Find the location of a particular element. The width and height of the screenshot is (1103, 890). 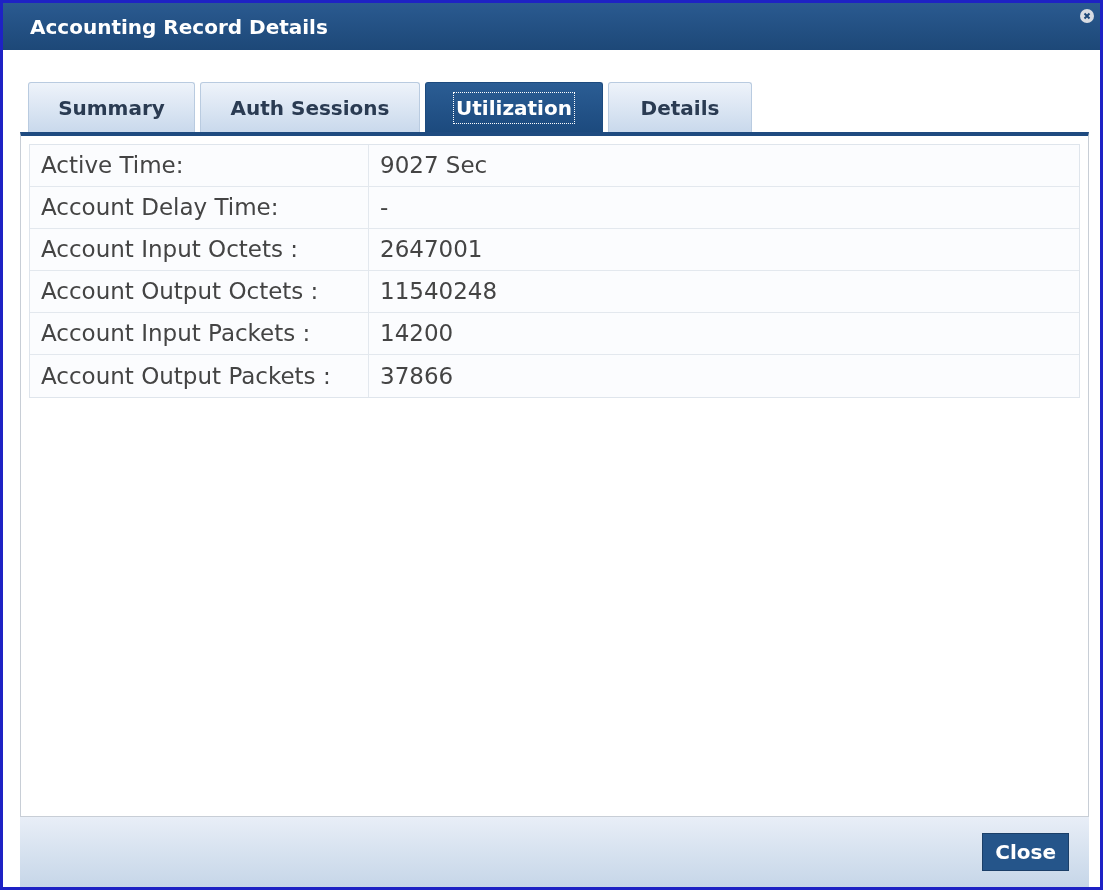

window-title: Accounting Record Details is located at coordinates (179, 27).